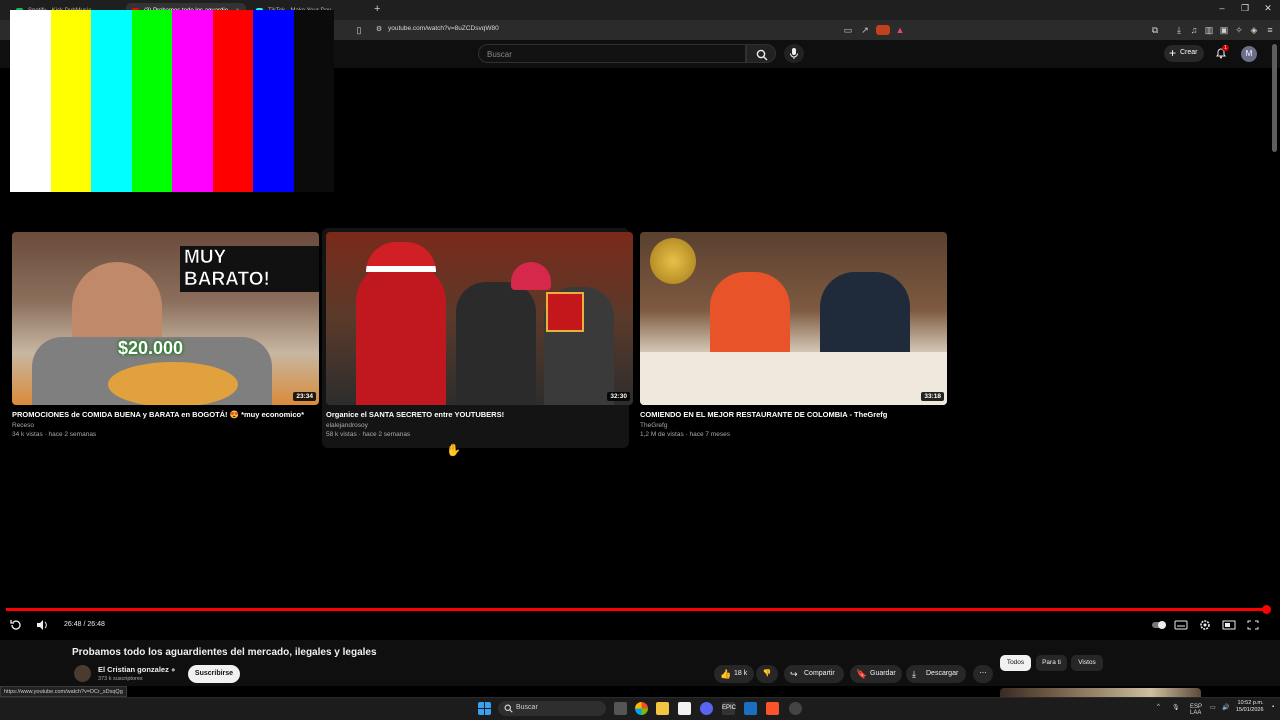  I want to click on share-button: ↪ Compartir, so click(814, 674).